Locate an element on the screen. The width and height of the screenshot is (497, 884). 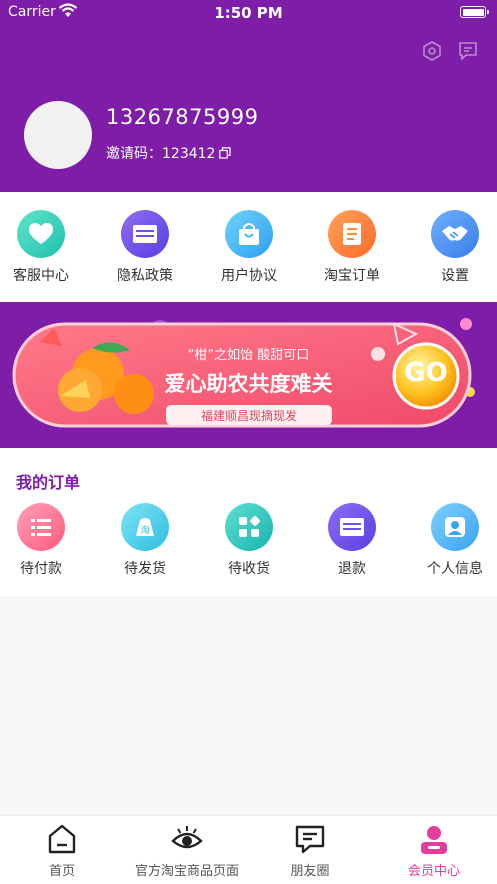
tab-label: 会员中心 is located at coordinates (433, 871).